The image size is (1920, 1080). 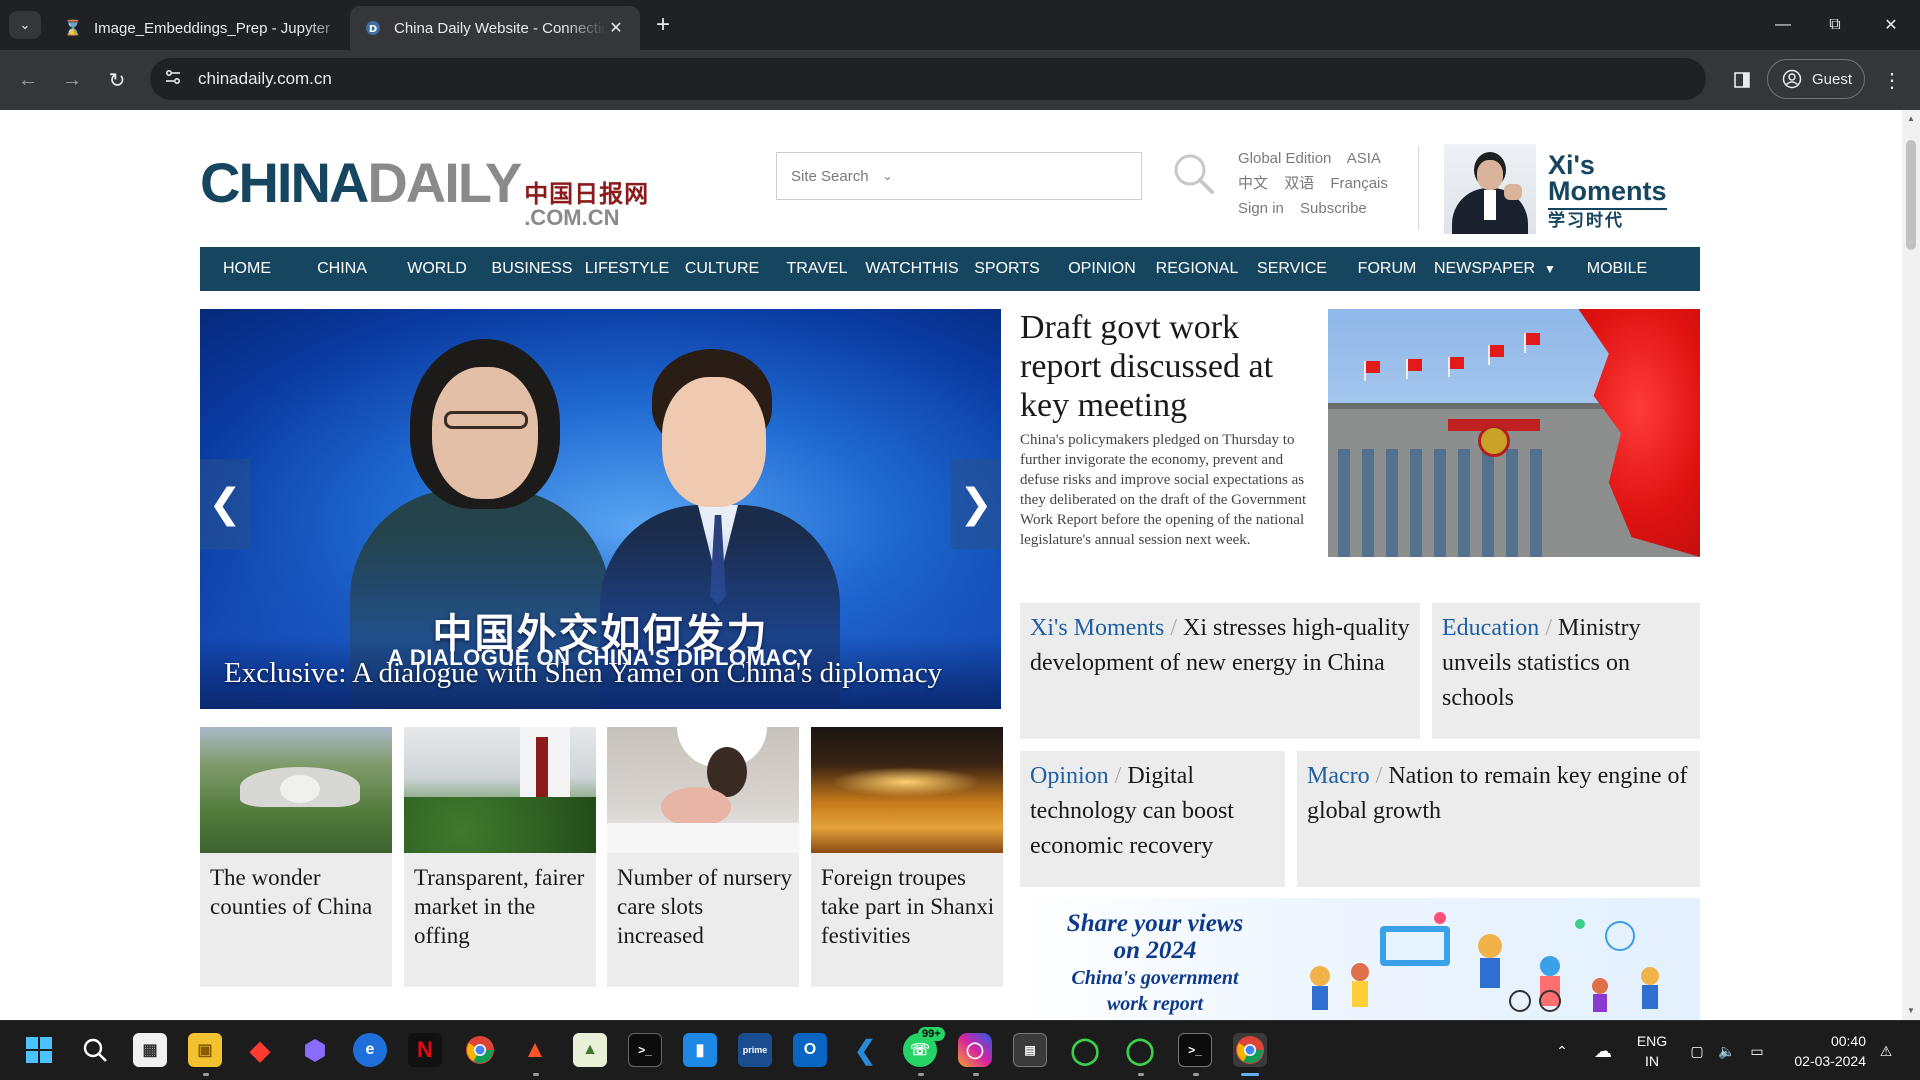 What do you see at coordinates (1364, 158) in the screenshot?
I see `link-asia: ASIA` at bounding box center [1364, 158].